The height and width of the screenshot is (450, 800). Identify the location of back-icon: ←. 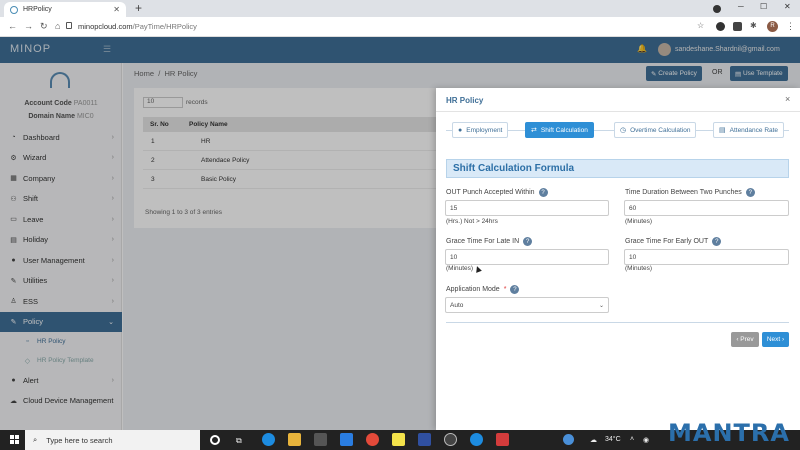
(12, 26).